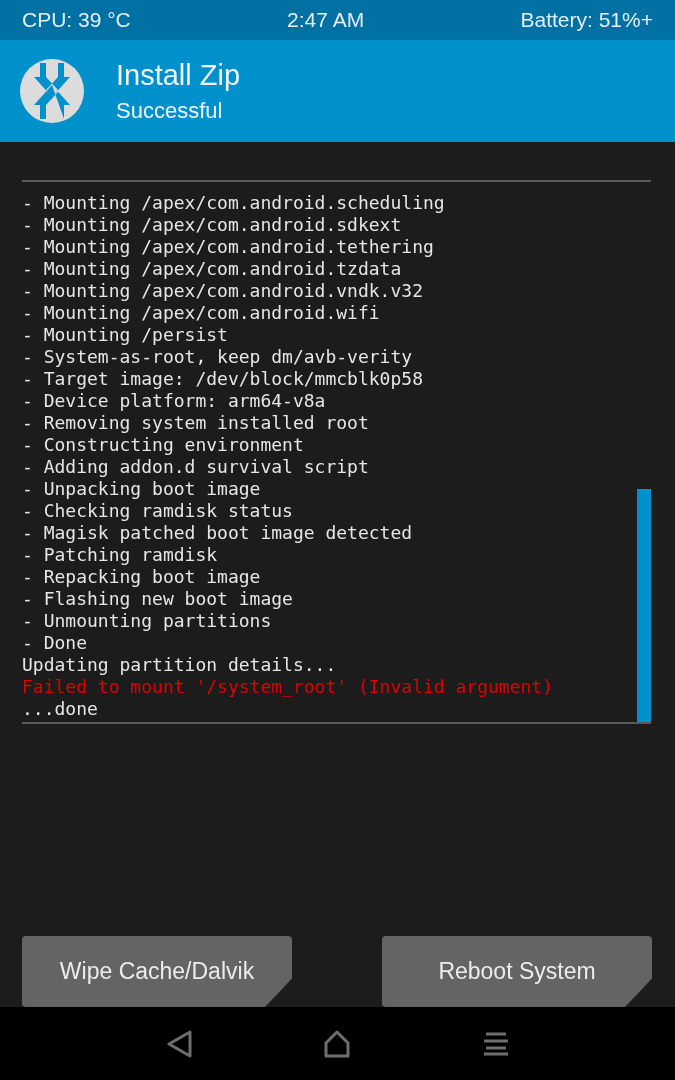 Image resolution: width=675 pixels, height=1080 pixels. I want to click on log-line: - Mounting /apex/com.android.tzdata, so click(212, 269).